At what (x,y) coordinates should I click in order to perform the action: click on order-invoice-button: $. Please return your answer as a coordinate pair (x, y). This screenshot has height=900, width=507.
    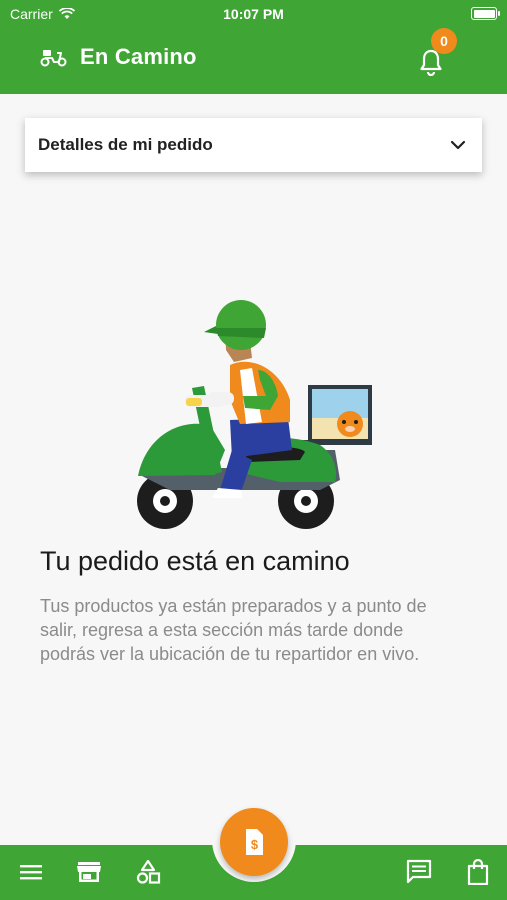
    Looking at the image, I should click on (254, 842).